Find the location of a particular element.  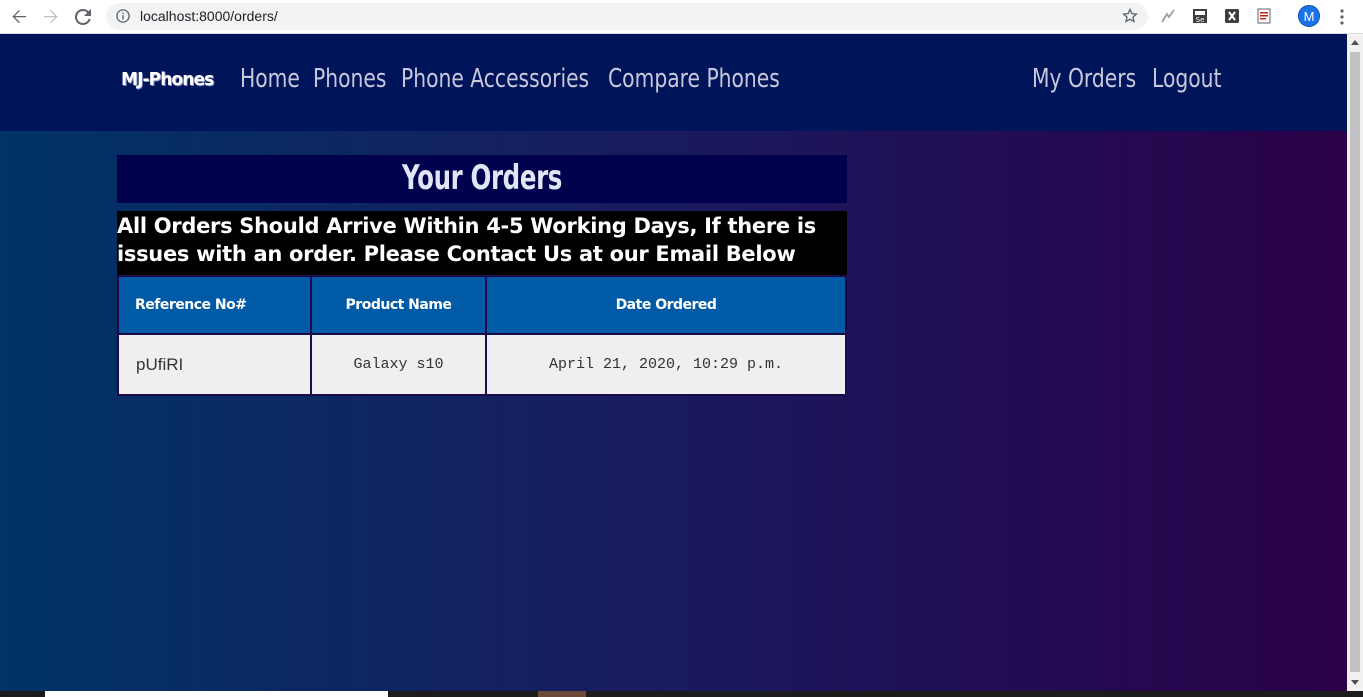

excel-extension-icon is located at coordinates (1232, 16).